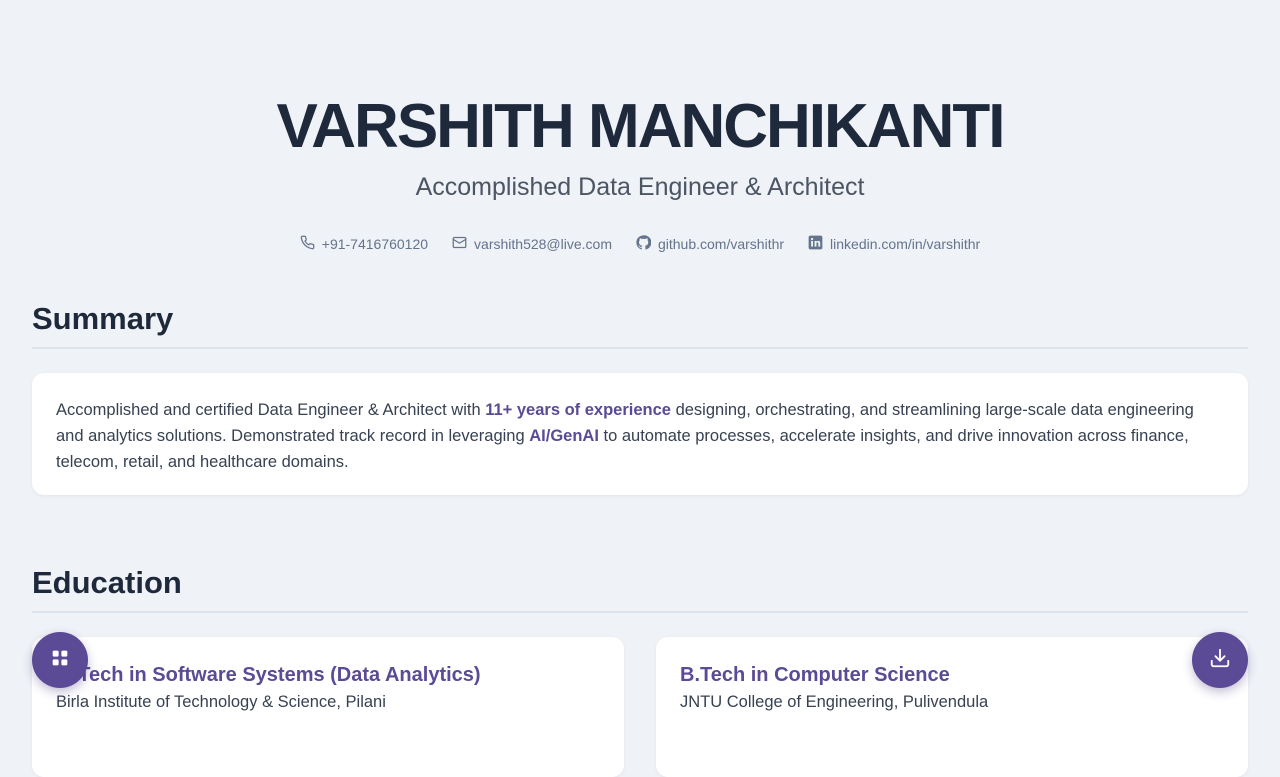  I want to click on contact-email-text: varshith528@live.com, so click(543, 244).